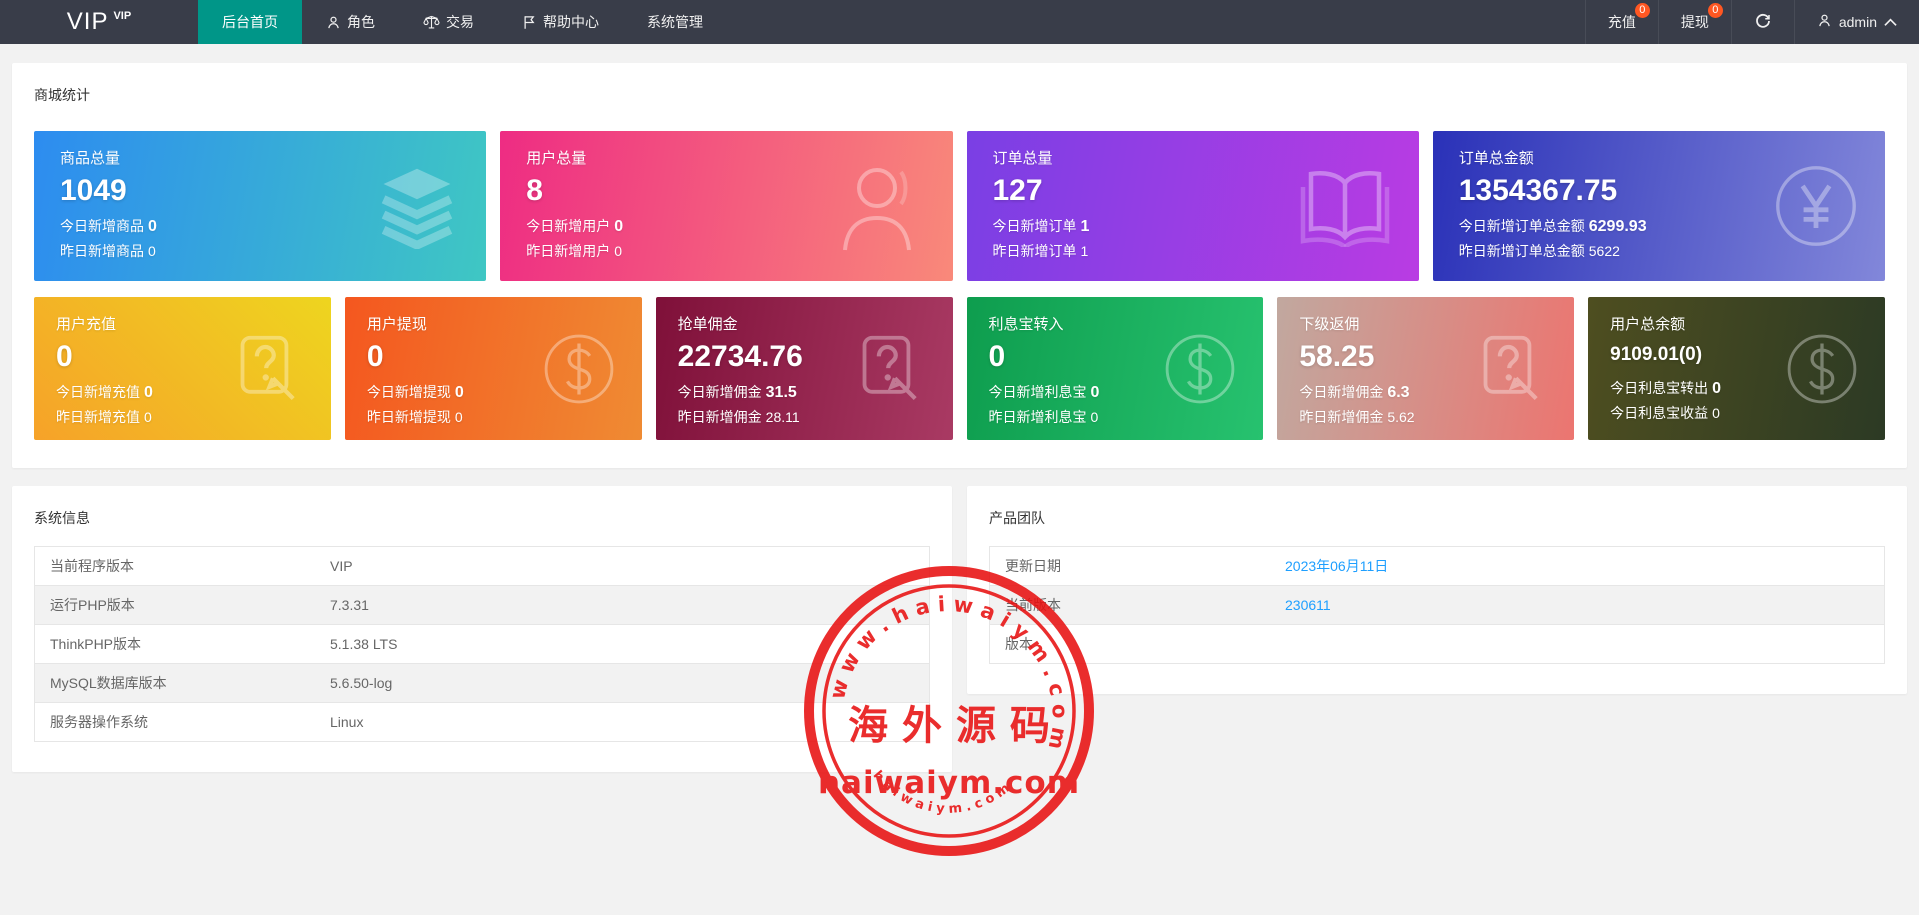 Image resolution: width=1919 pixels, height=915 pixels. What do you see at coordinates (1890, 22) in the screenshot?
I see `chevron-up-icon` at bounding box center [1890, 22].